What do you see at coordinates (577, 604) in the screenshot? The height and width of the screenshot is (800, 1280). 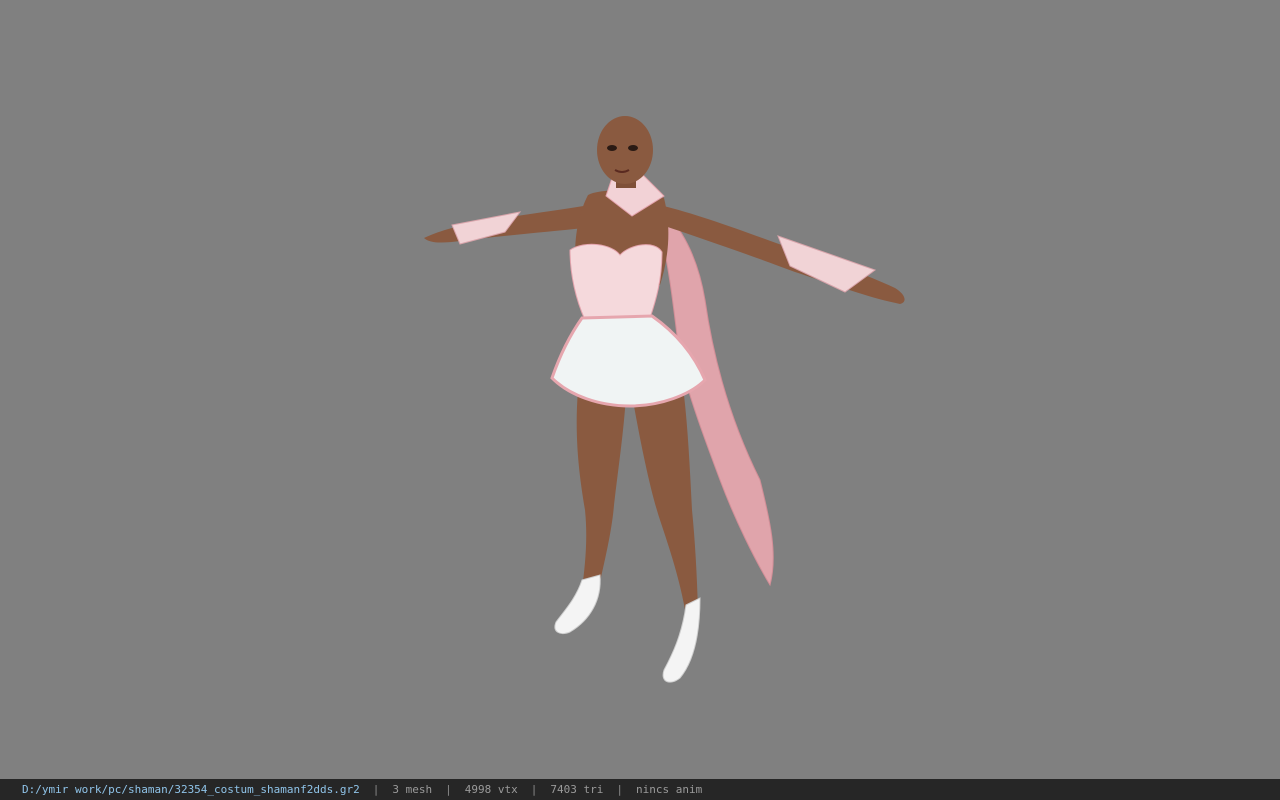 I see `left-shoe` at bounding box center [577, 604].